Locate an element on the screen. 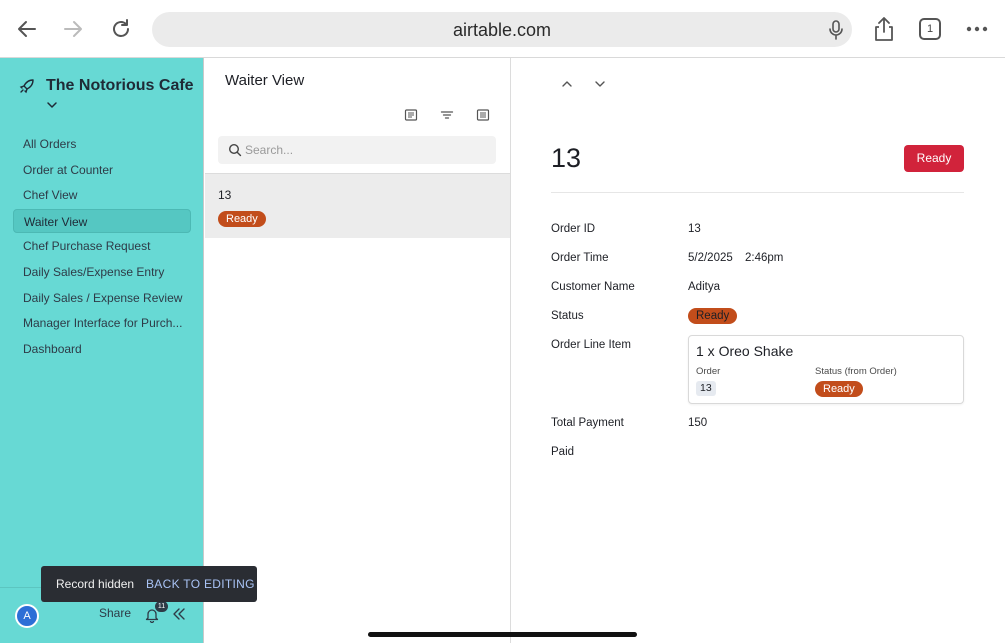 The height and width of the screenshot is (643, 1005). forward-arrow-icon is located at coordinates (73, 29).